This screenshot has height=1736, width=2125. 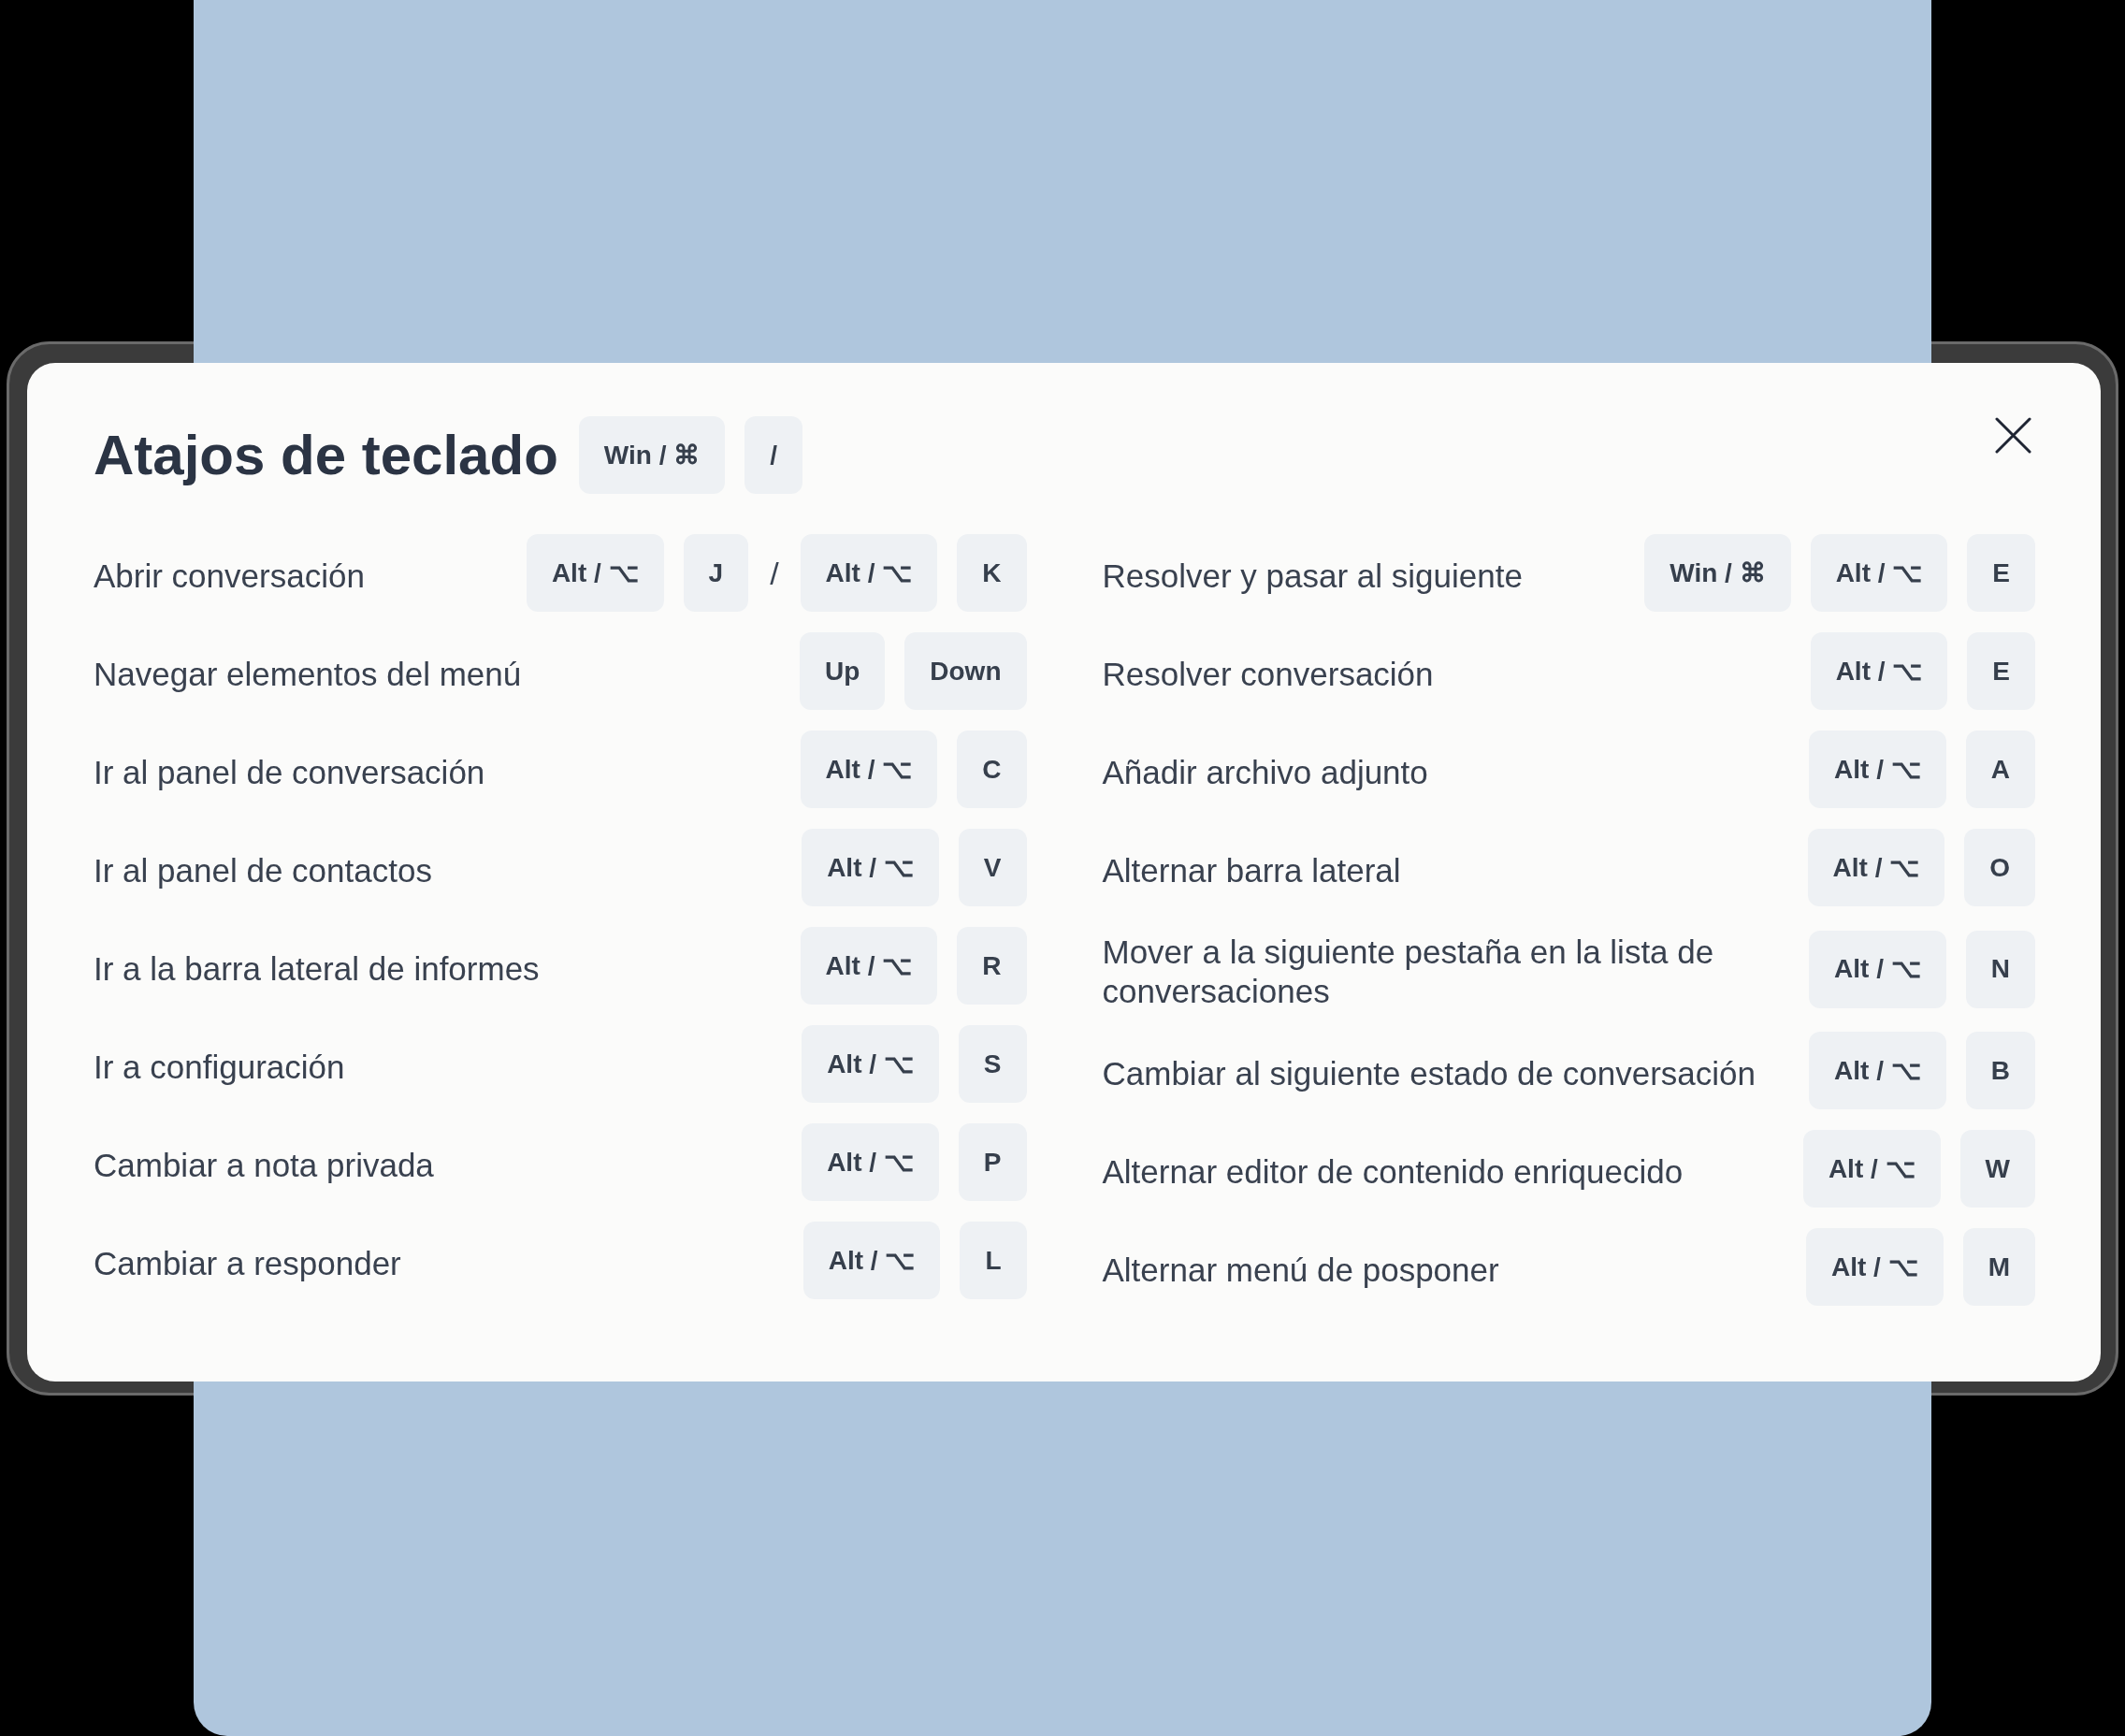 I want to click on dialog-title: Atajos de teclado, so click(x=326, y=455).